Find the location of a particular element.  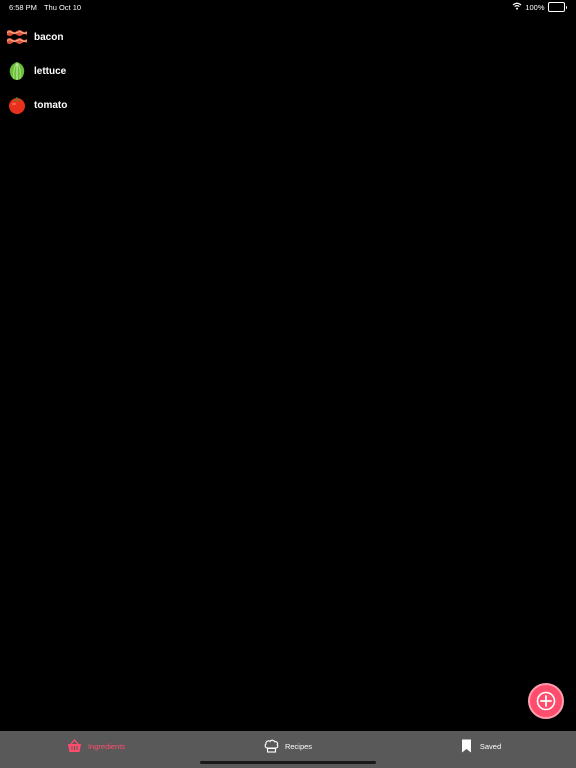

plus-icon is located at coordinates (546, 701).